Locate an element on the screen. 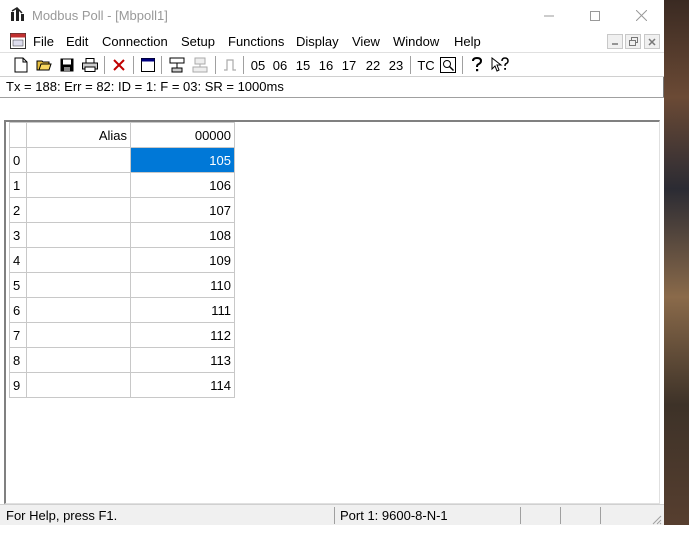 The height and width of the screenshot is (540, 689). maximize-icon is located at coordinates (595, 15).